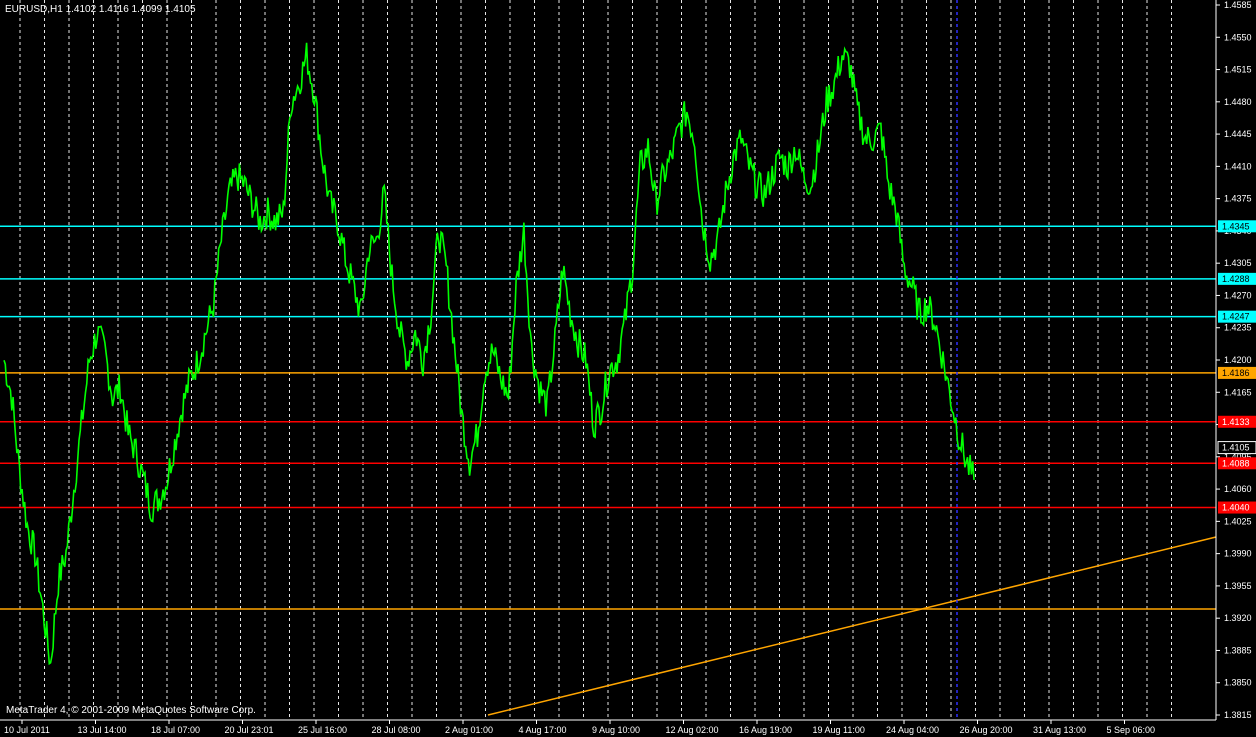 The image size is (1256, 737). I want to click on level-label-text: 1.4186, so click(1236, 373).